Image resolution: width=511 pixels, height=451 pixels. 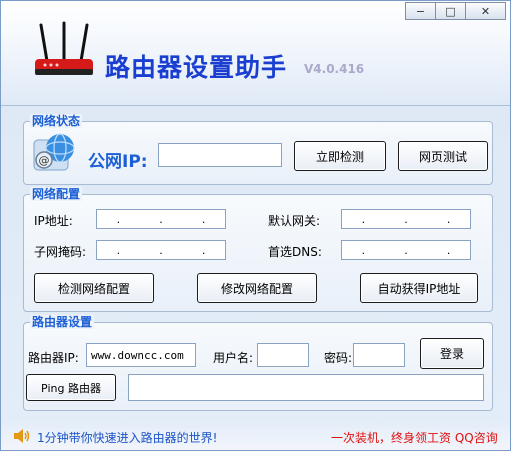 I want to click on router-logo-icon, so click(x=64, y=48).